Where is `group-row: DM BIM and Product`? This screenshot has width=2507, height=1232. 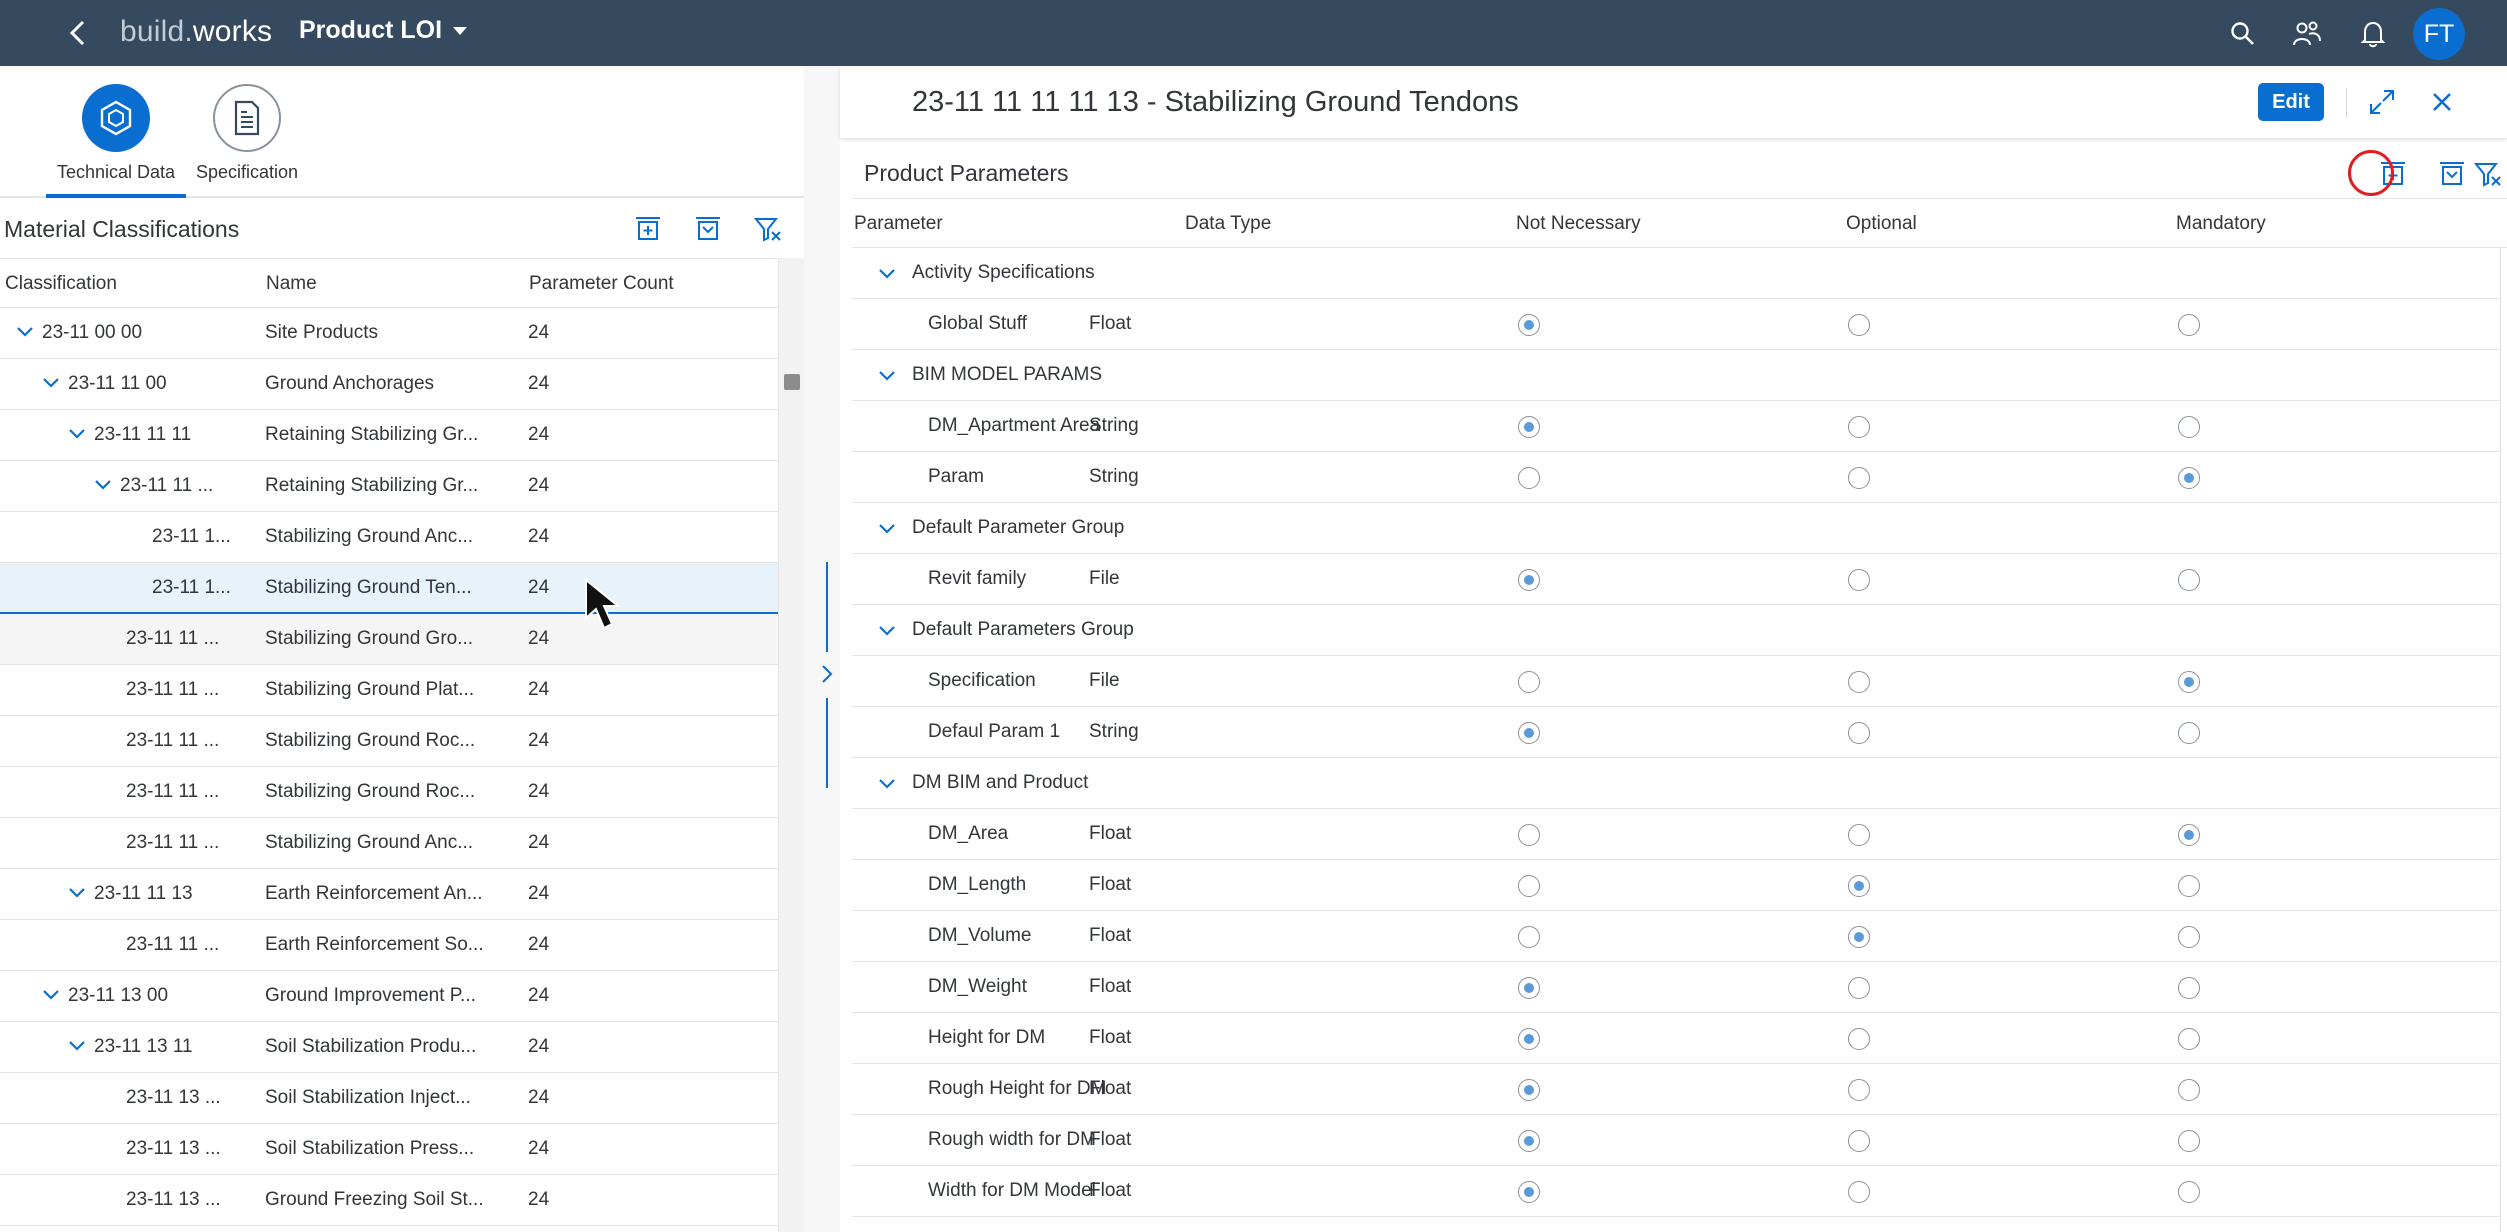 group-row: DM BIM and Product is located at coordinates (1679, 783).